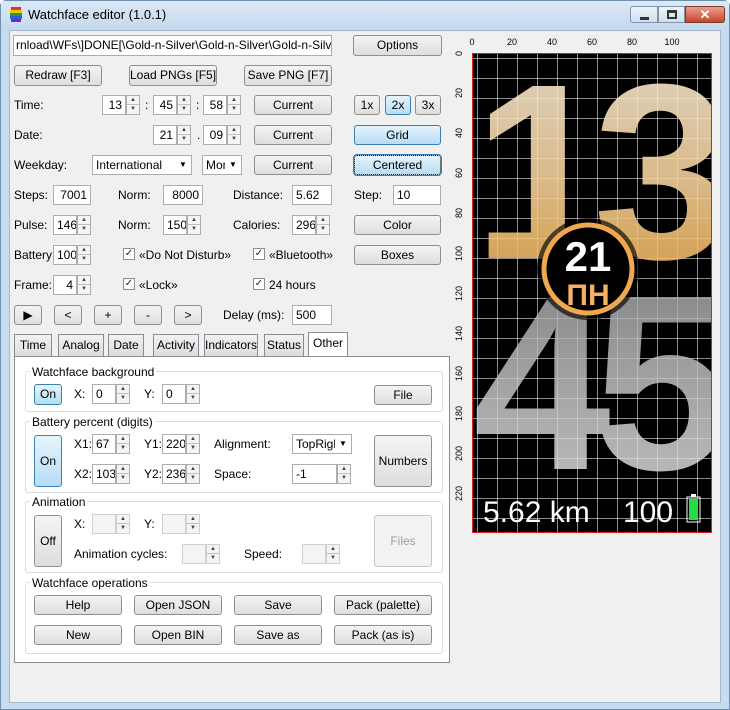  I want to click on bg-x-spinner: ▲ ▼, so click(123, 394).